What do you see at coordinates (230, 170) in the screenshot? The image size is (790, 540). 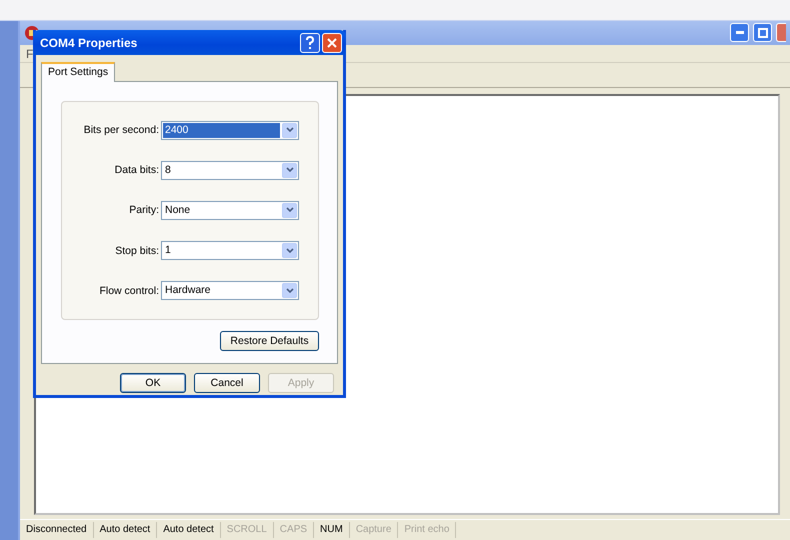 I see `dropdown: 8` at bounding box center [230, 170].